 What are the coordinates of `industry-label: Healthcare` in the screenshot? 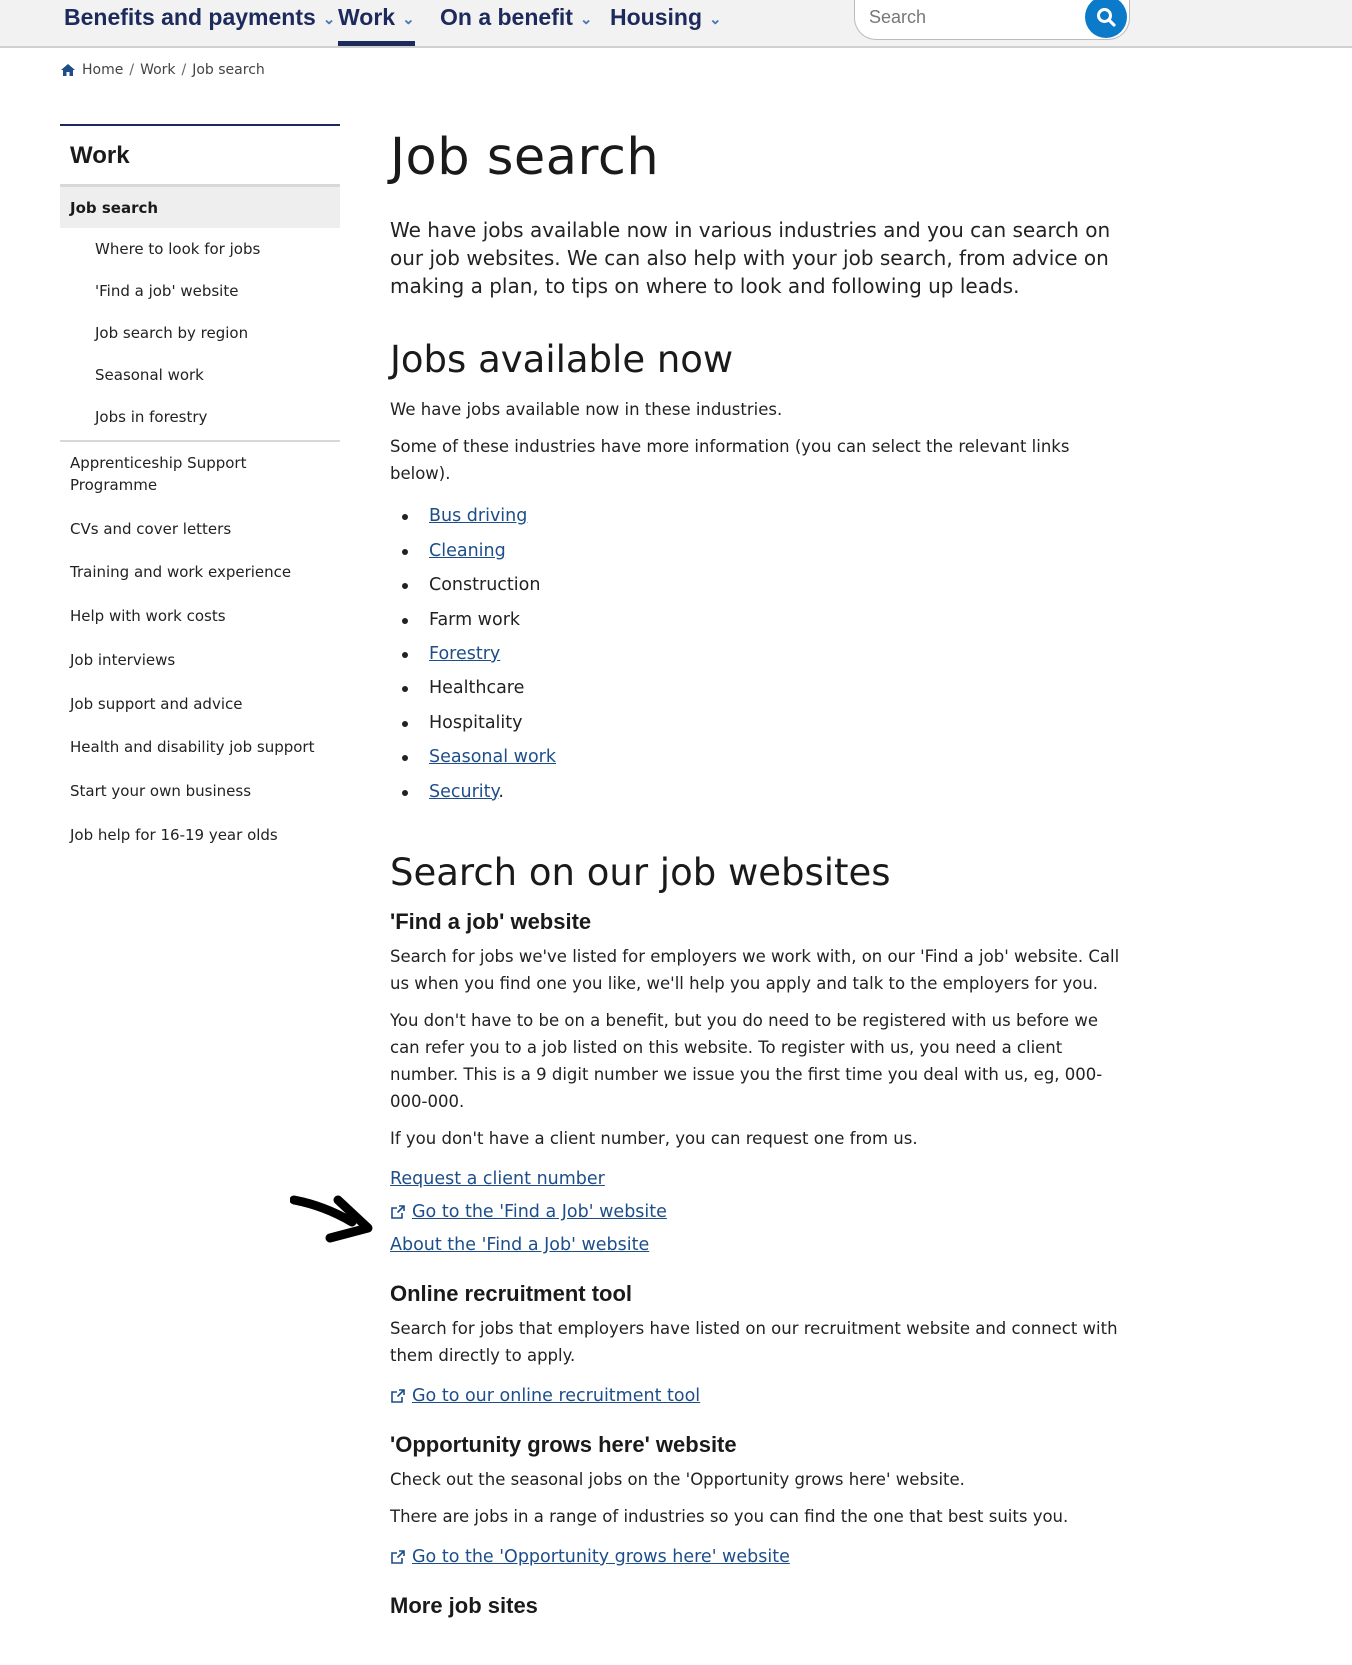 It's located at (477, 688).